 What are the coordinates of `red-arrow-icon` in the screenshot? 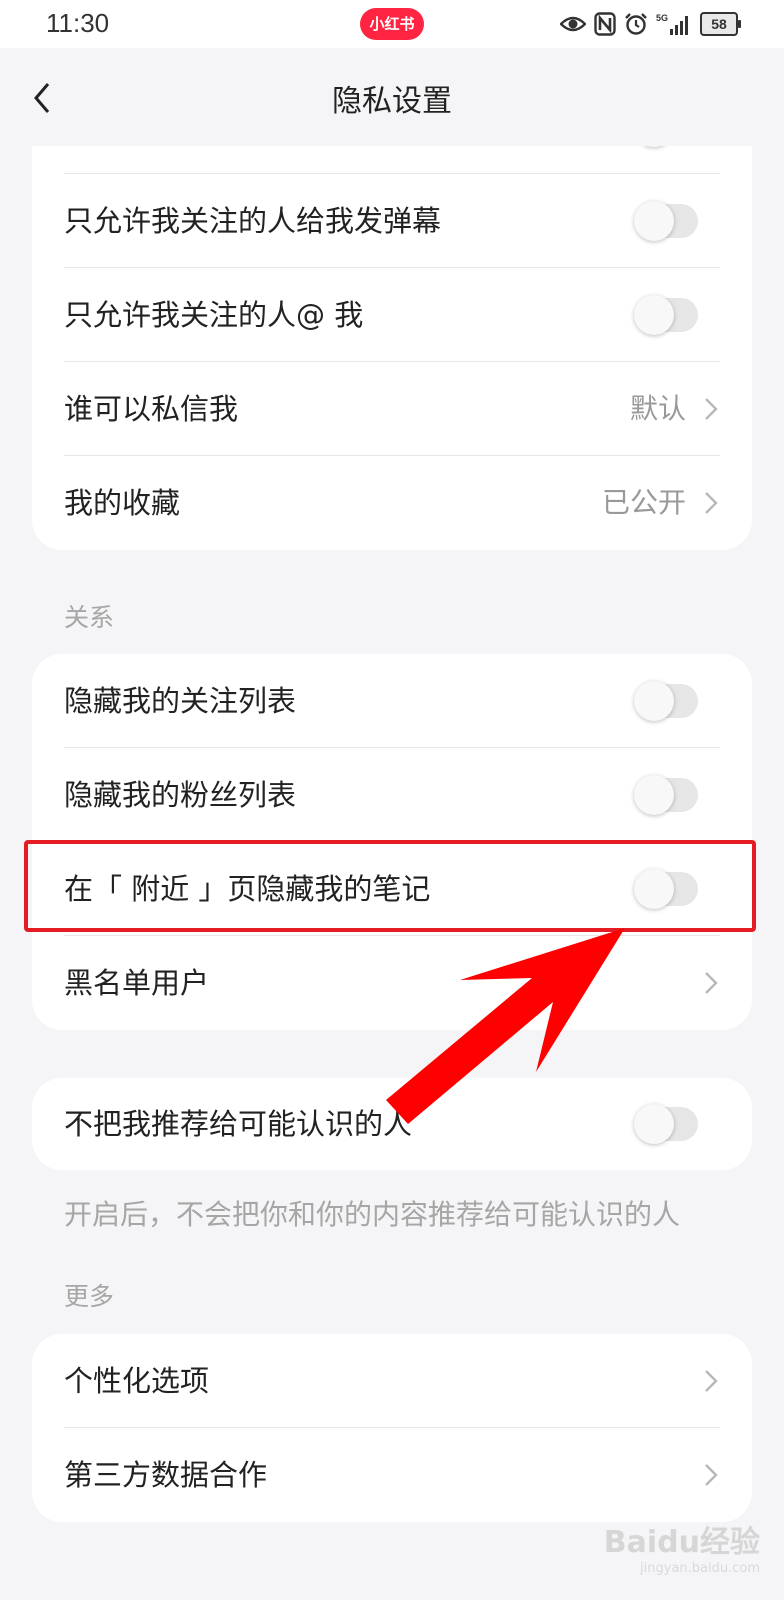 It's located at (505, 1026).